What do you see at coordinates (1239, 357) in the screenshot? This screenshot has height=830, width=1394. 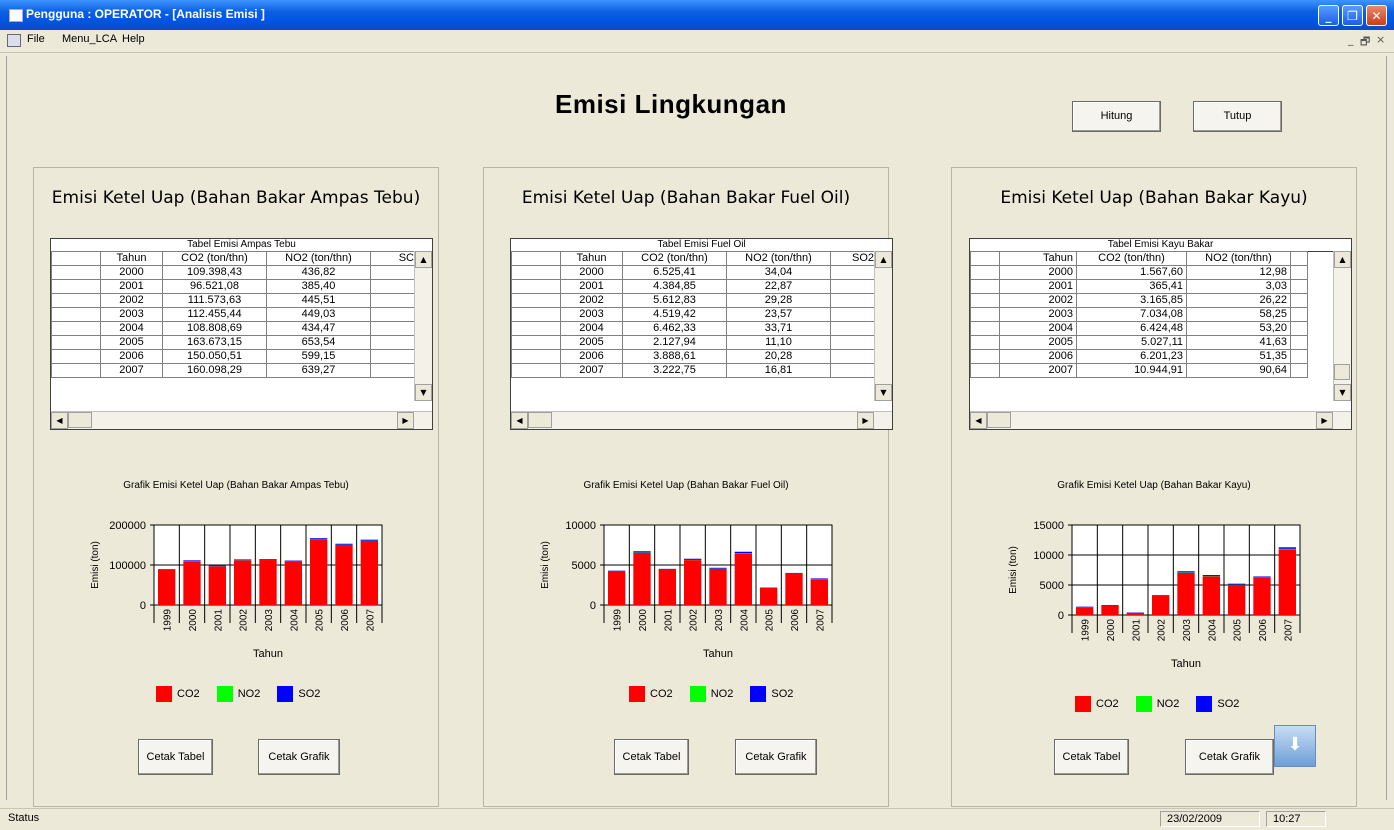 I see `table-cell: 51,35` at bounding box center [1239, 357].